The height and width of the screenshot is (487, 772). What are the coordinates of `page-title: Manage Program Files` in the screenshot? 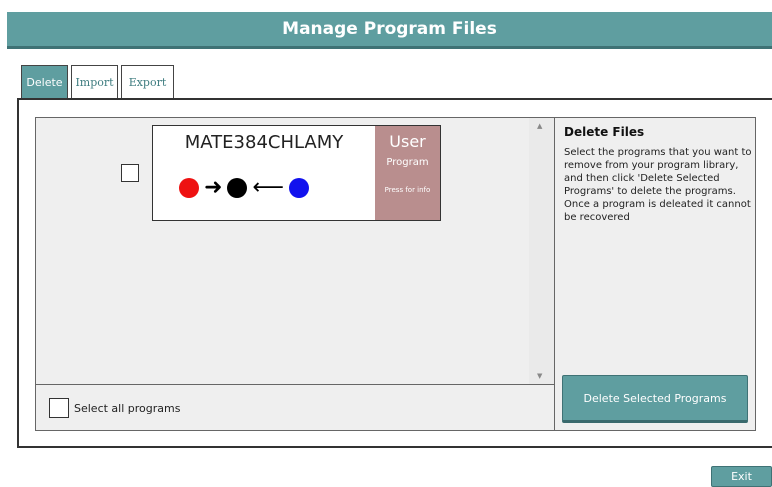 It's located at (389, 30).